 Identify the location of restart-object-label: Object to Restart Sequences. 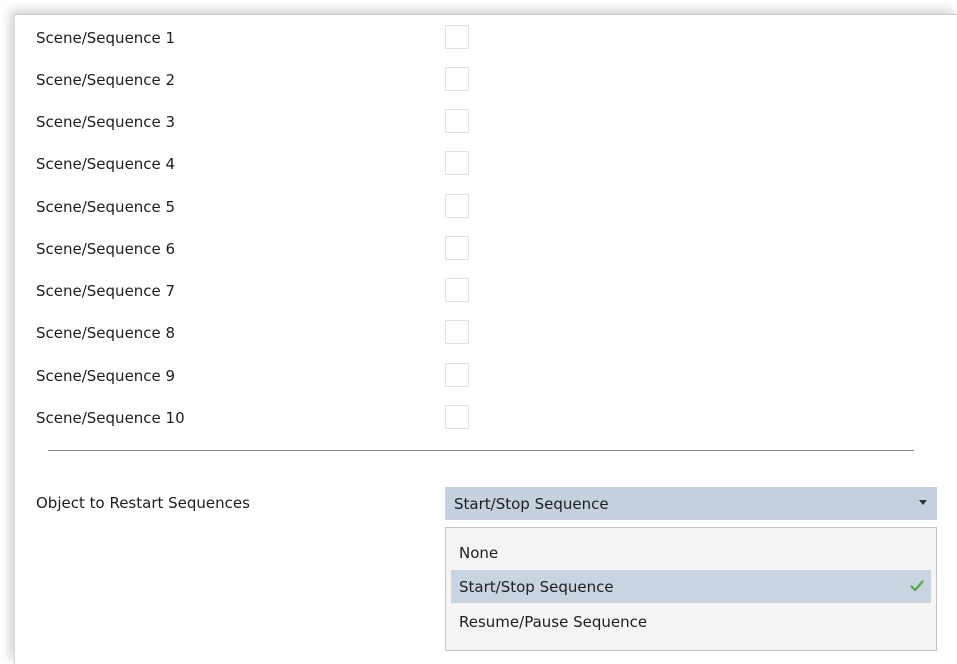
(143, 503).